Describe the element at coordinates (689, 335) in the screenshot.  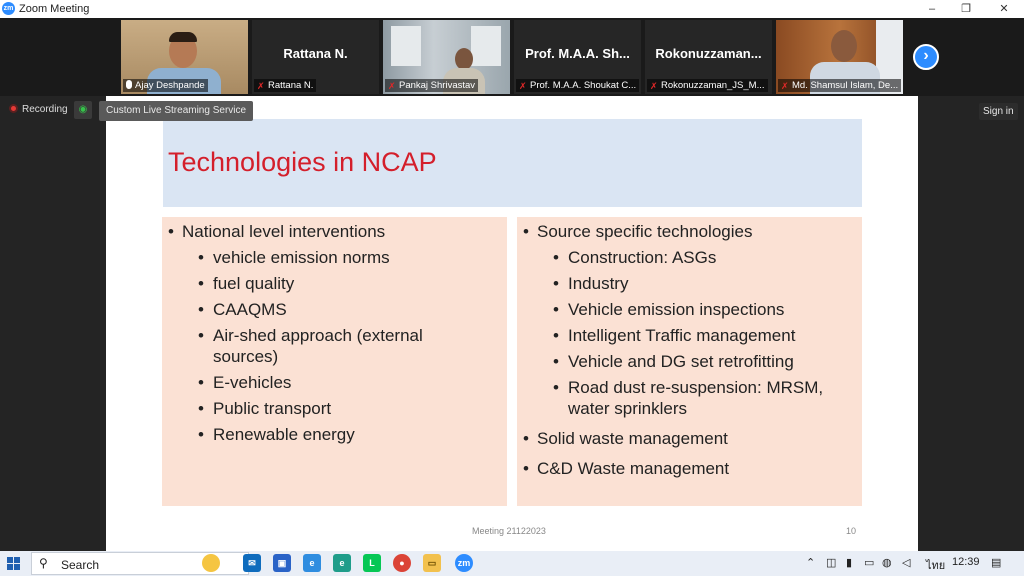
I see `sub-bullet-item: Intelligent Traffic management` at that location.